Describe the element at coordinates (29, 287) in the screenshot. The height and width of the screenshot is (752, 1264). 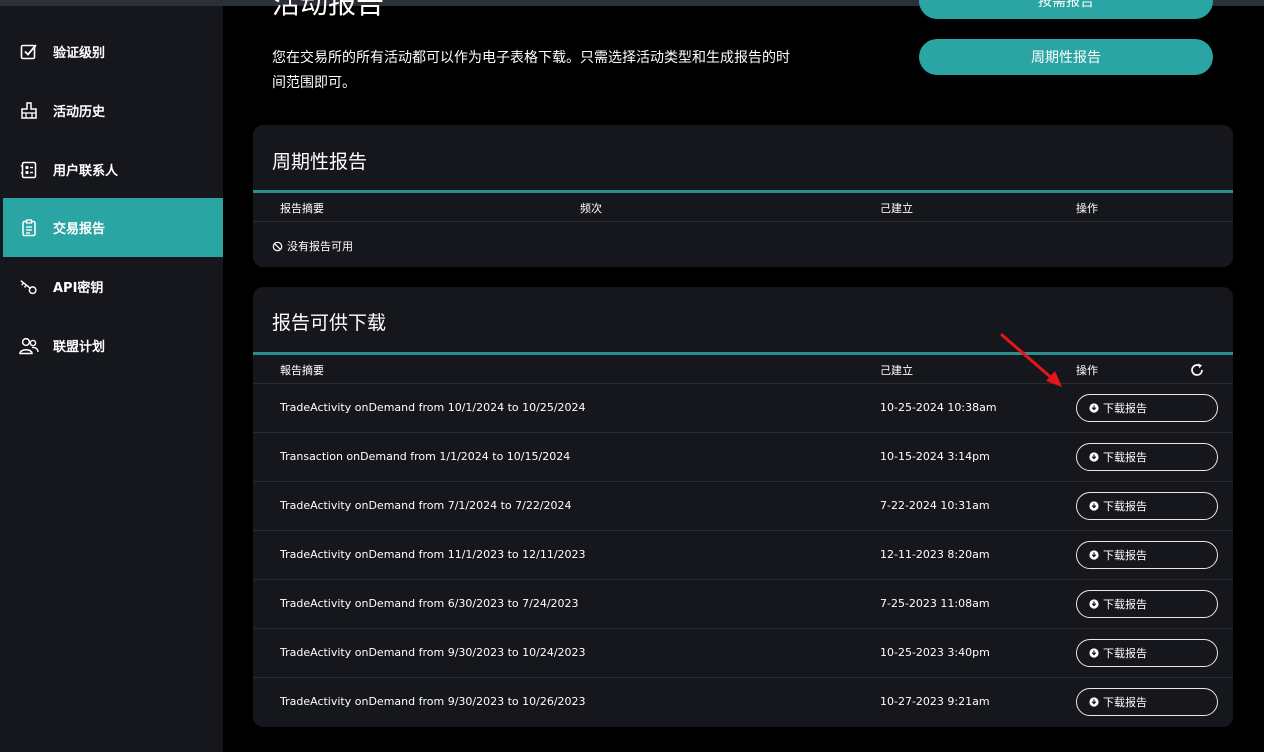
I see `key-icon` at that location.